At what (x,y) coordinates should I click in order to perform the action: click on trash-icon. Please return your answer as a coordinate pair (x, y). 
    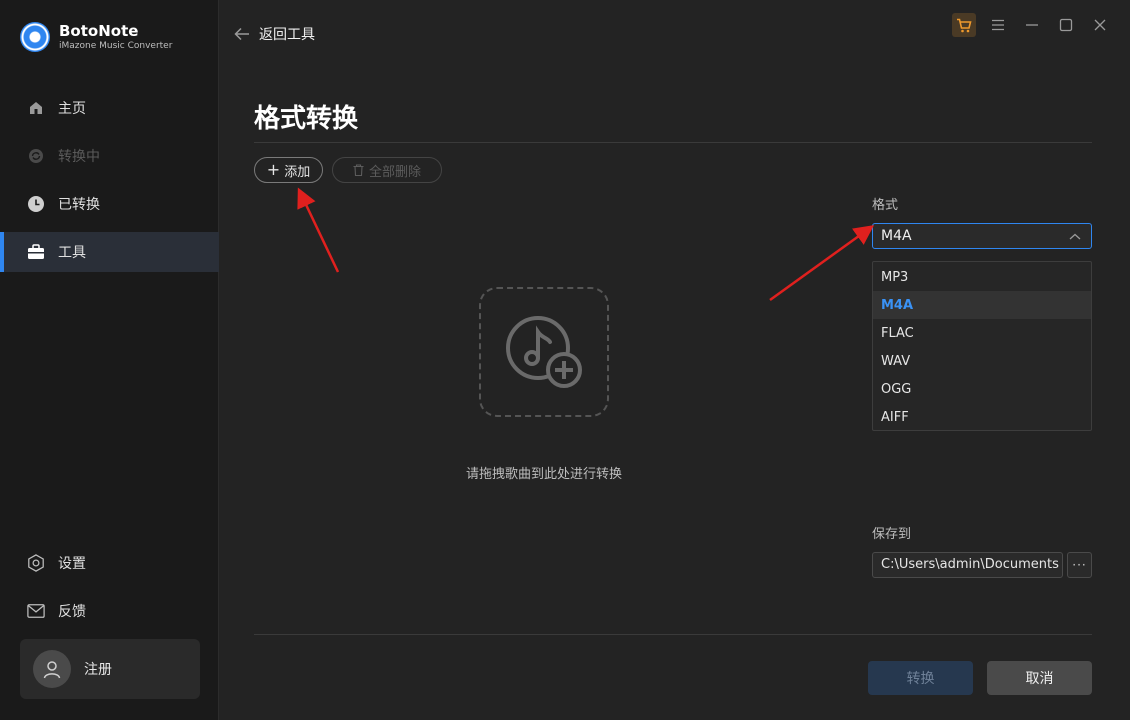
    Looking at the image, I should click on (358, 170).